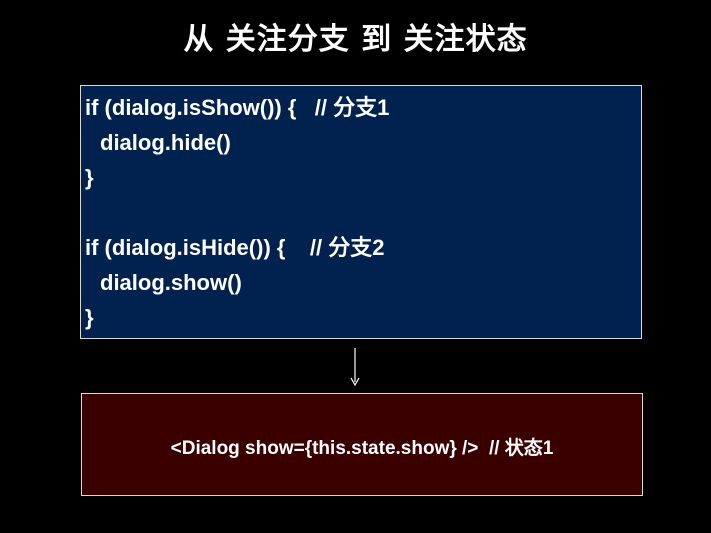  Describe the element at coordinates (165, 142) in the screenshot. I see `code-line: dialog.hide()` at that location.